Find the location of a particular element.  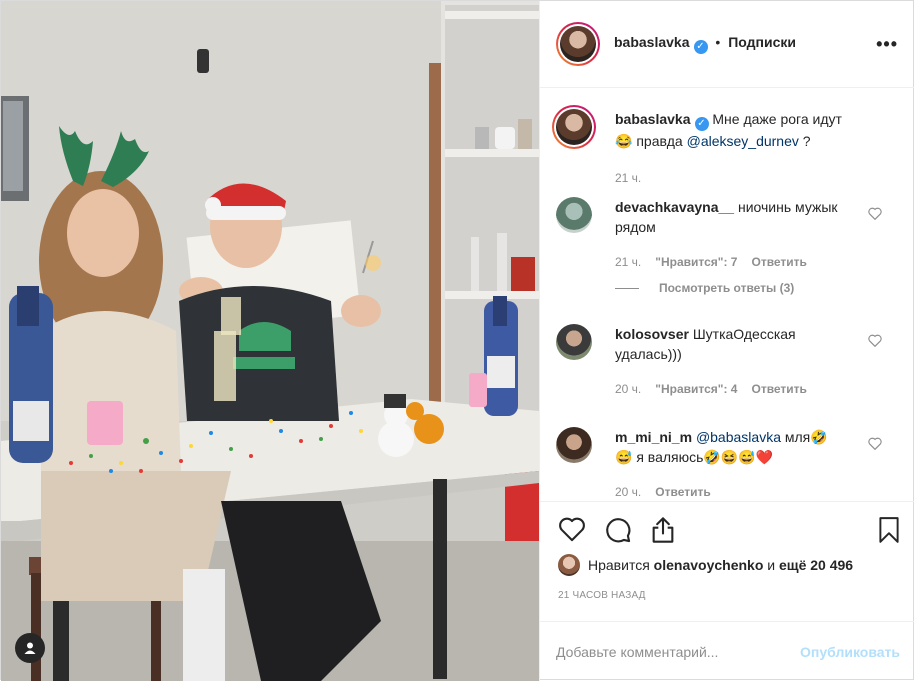

view-replies-label: Посмотреть ответы (3) is located at coordinates (727, 288).